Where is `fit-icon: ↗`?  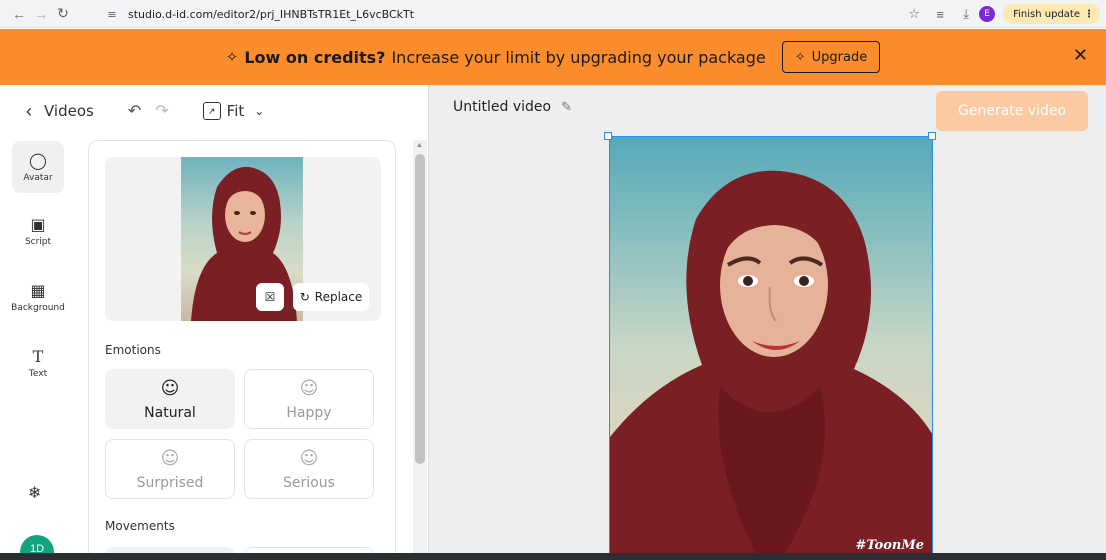
fit-icon: ↗ is located at coordinates (211, 111).